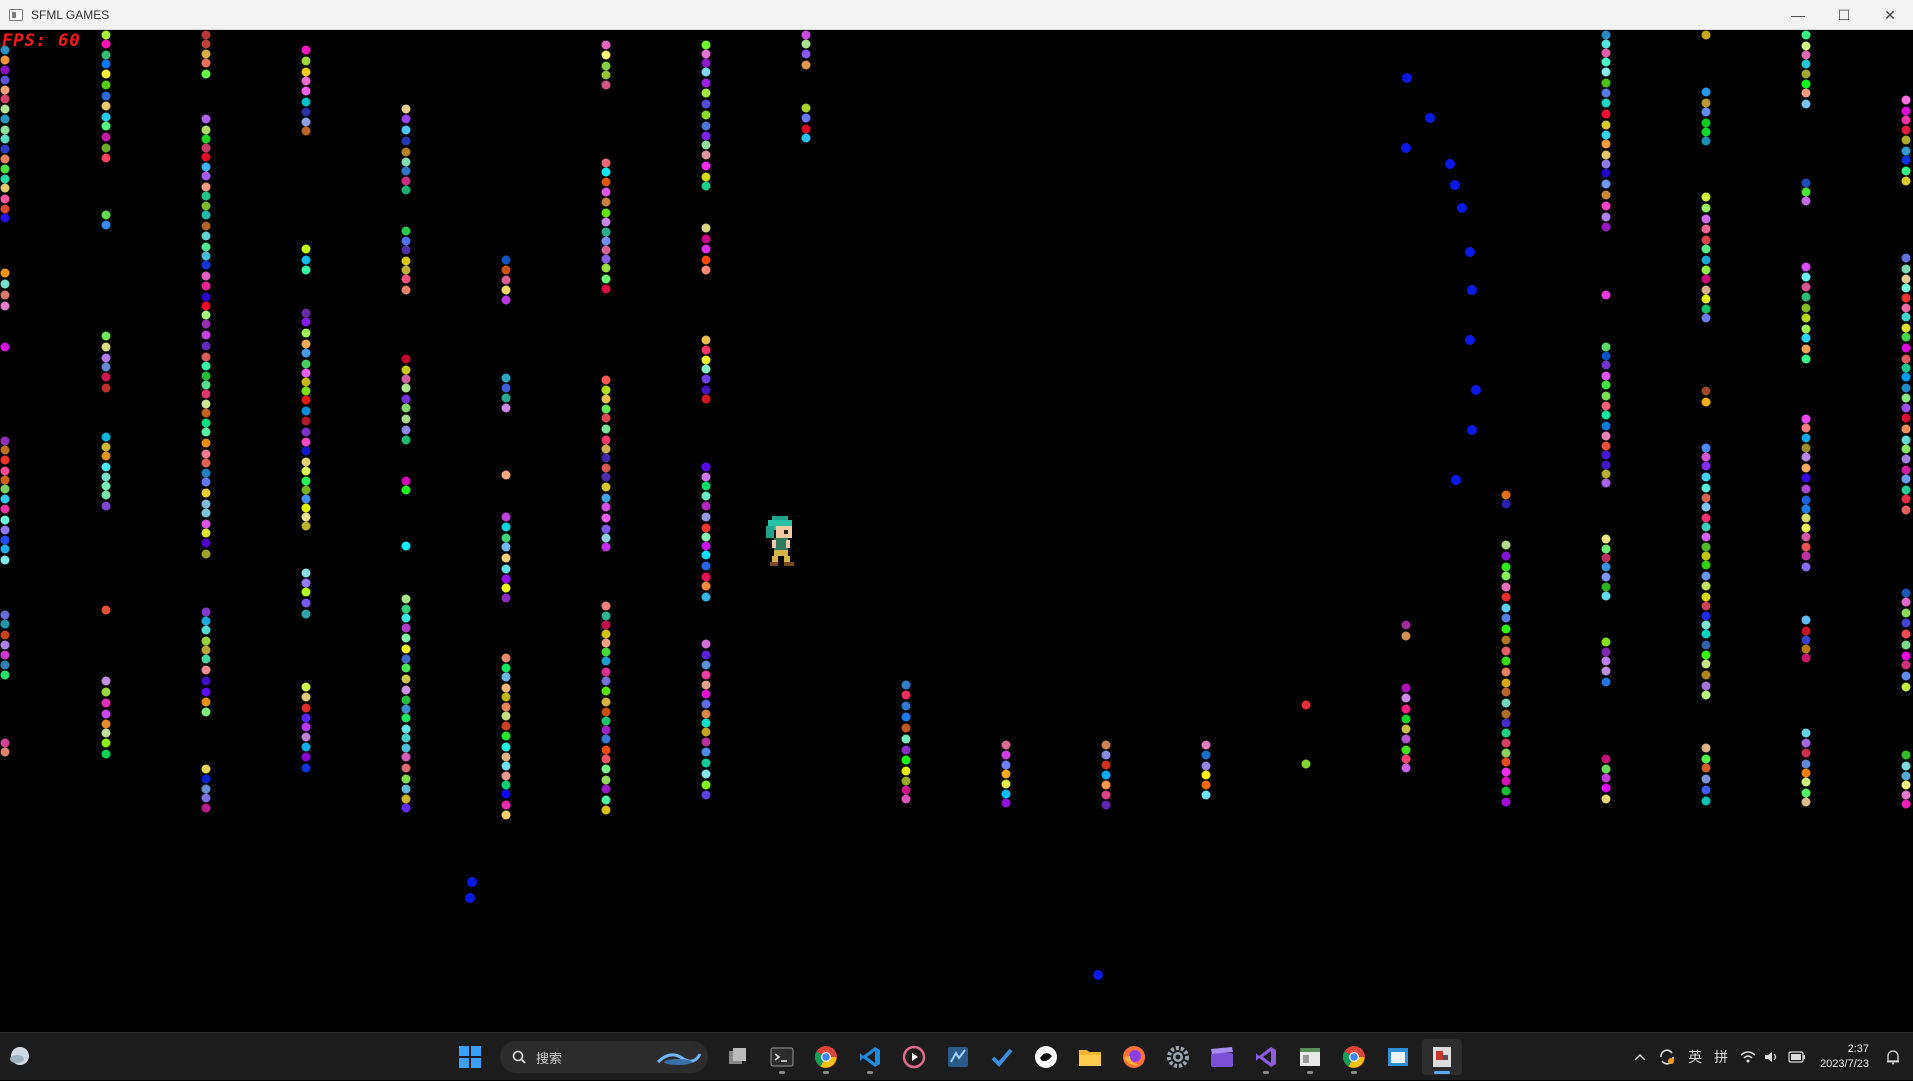 This screenshot has width=1913, height=1081. I want to click on sync-status-button, so click(1667, 1057).